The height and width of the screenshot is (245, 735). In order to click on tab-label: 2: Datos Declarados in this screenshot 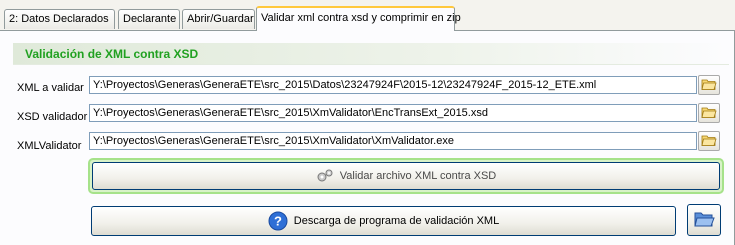, I will do `click(59, 19)`.